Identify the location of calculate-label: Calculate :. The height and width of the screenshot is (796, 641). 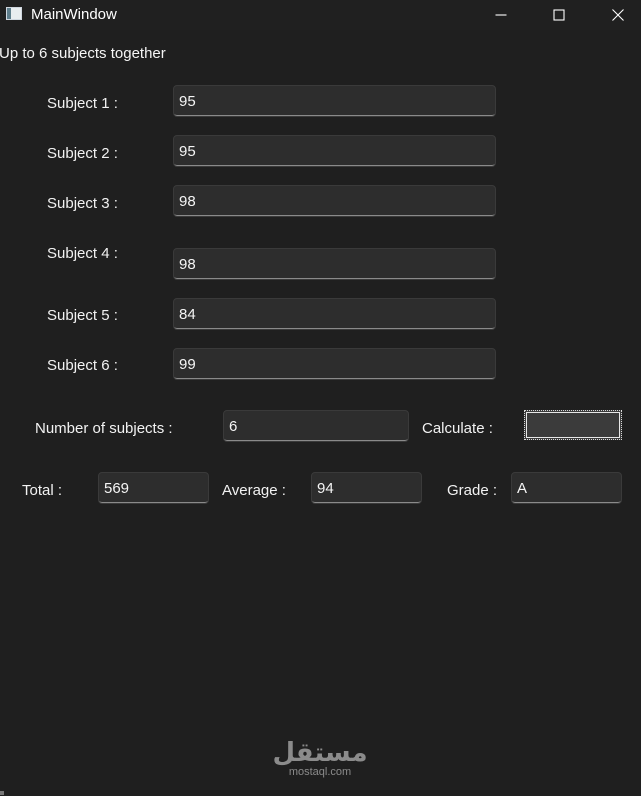
(457, 428).